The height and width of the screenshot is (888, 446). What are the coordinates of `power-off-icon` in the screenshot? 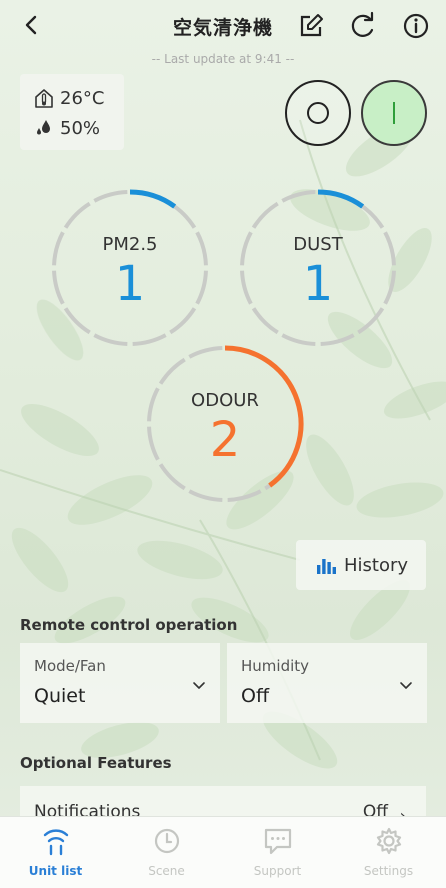 It's located at (318, 113).